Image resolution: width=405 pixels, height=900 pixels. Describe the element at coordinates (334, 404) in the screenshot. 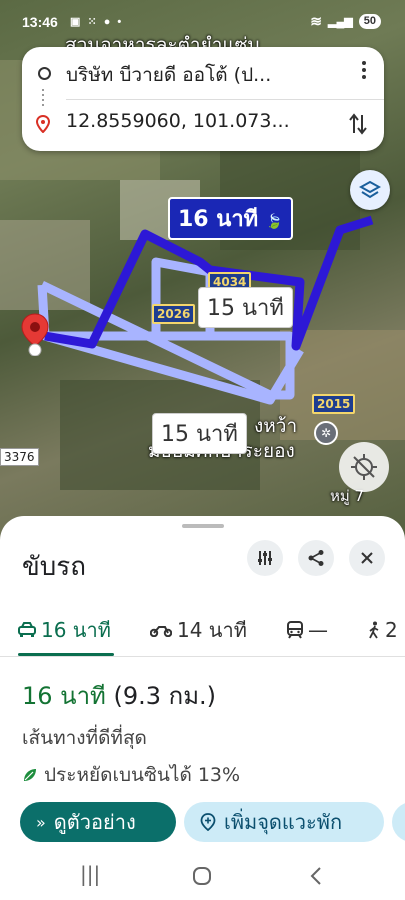

I see `road-shield-2015: 2015` at that location.